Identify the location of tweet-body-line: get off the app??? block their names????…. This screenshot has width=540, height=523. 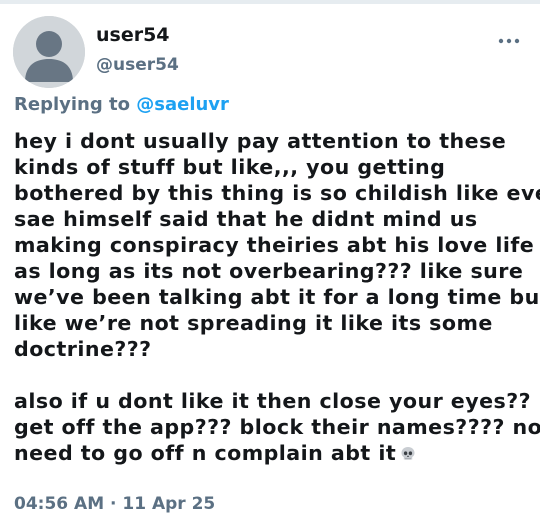
(277, 427).